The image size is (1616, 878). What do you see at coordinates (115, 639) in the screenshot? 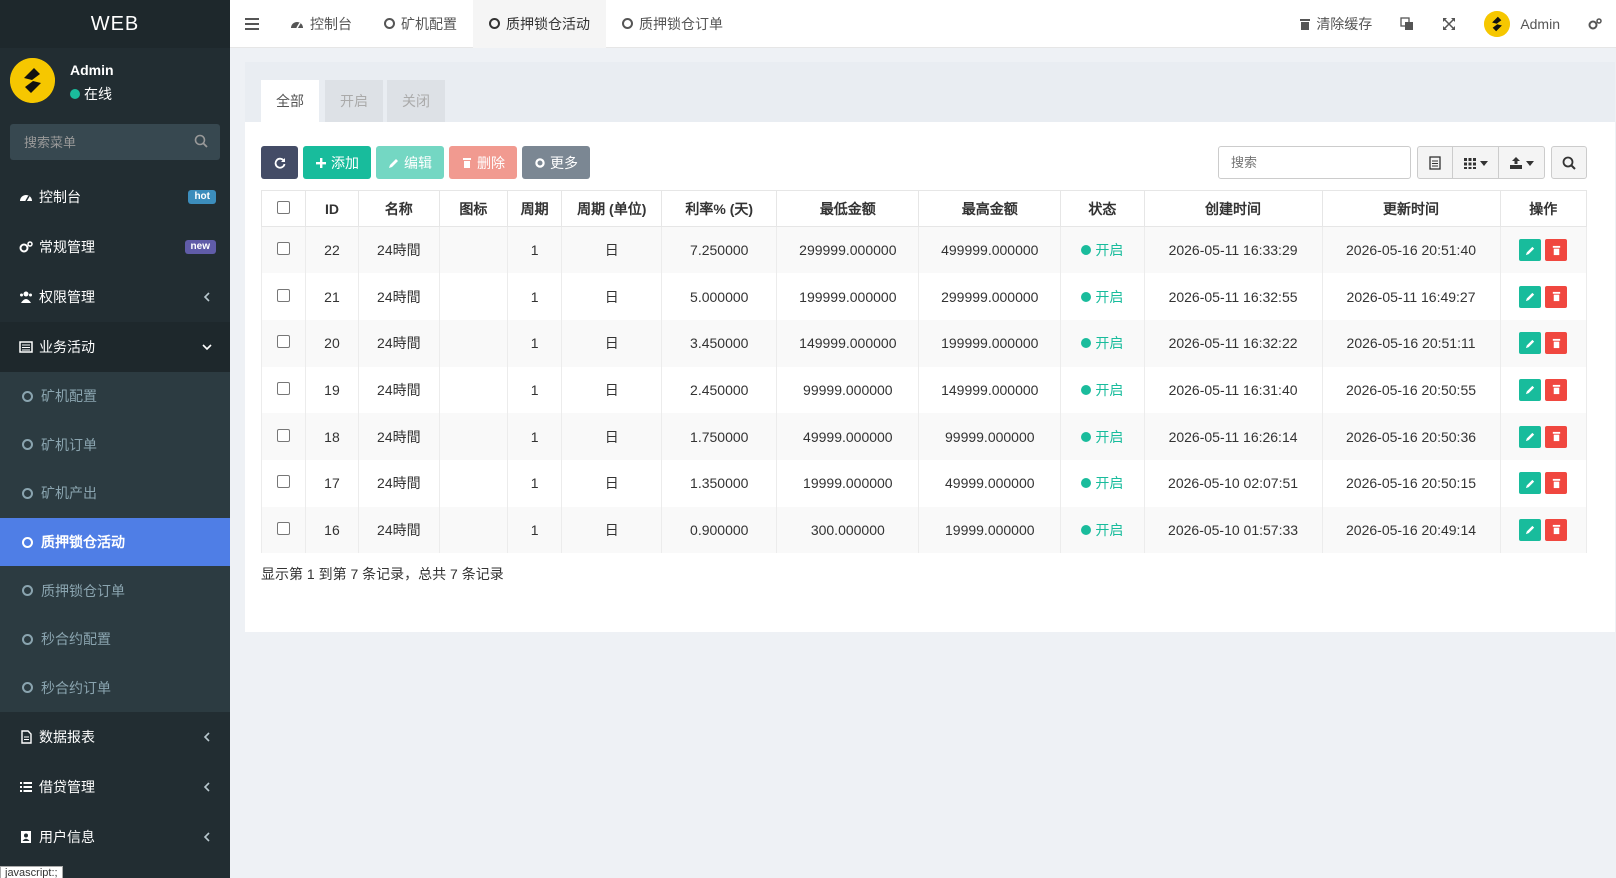
I see `sidebar-item-second-contract-config: 秒合约配置` at bounding box center [115, 639].